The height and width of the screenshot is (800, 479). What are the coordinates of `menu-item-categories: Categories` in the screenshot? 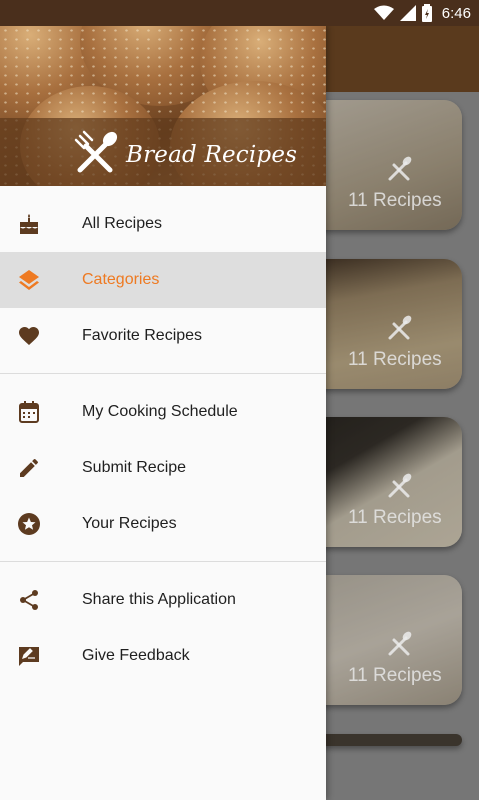 It's located at (163, 280).